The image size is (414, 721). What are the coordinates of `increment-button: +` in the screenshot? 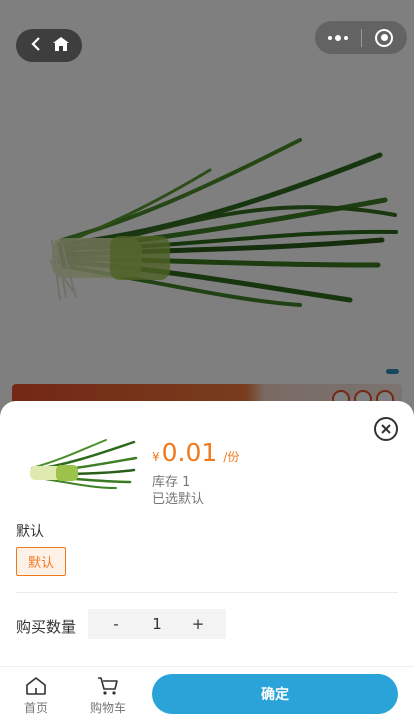 It's located at (198, 624).